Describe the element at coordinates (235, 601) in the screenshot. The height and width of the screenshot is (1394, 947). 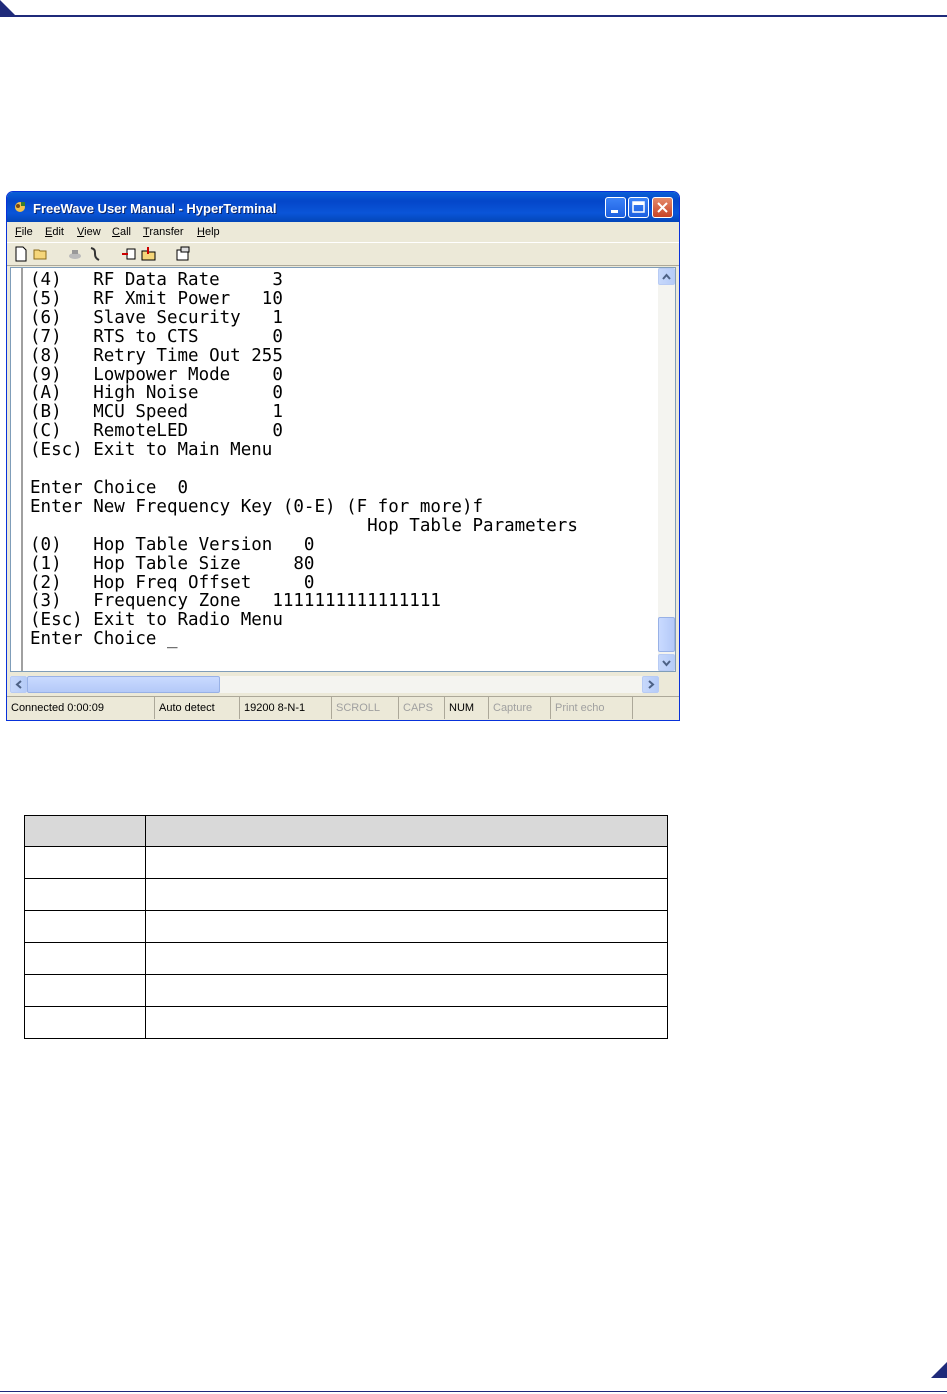
I see `terminal-line: (3) Frequency Zone 1111111111111111` at that location.